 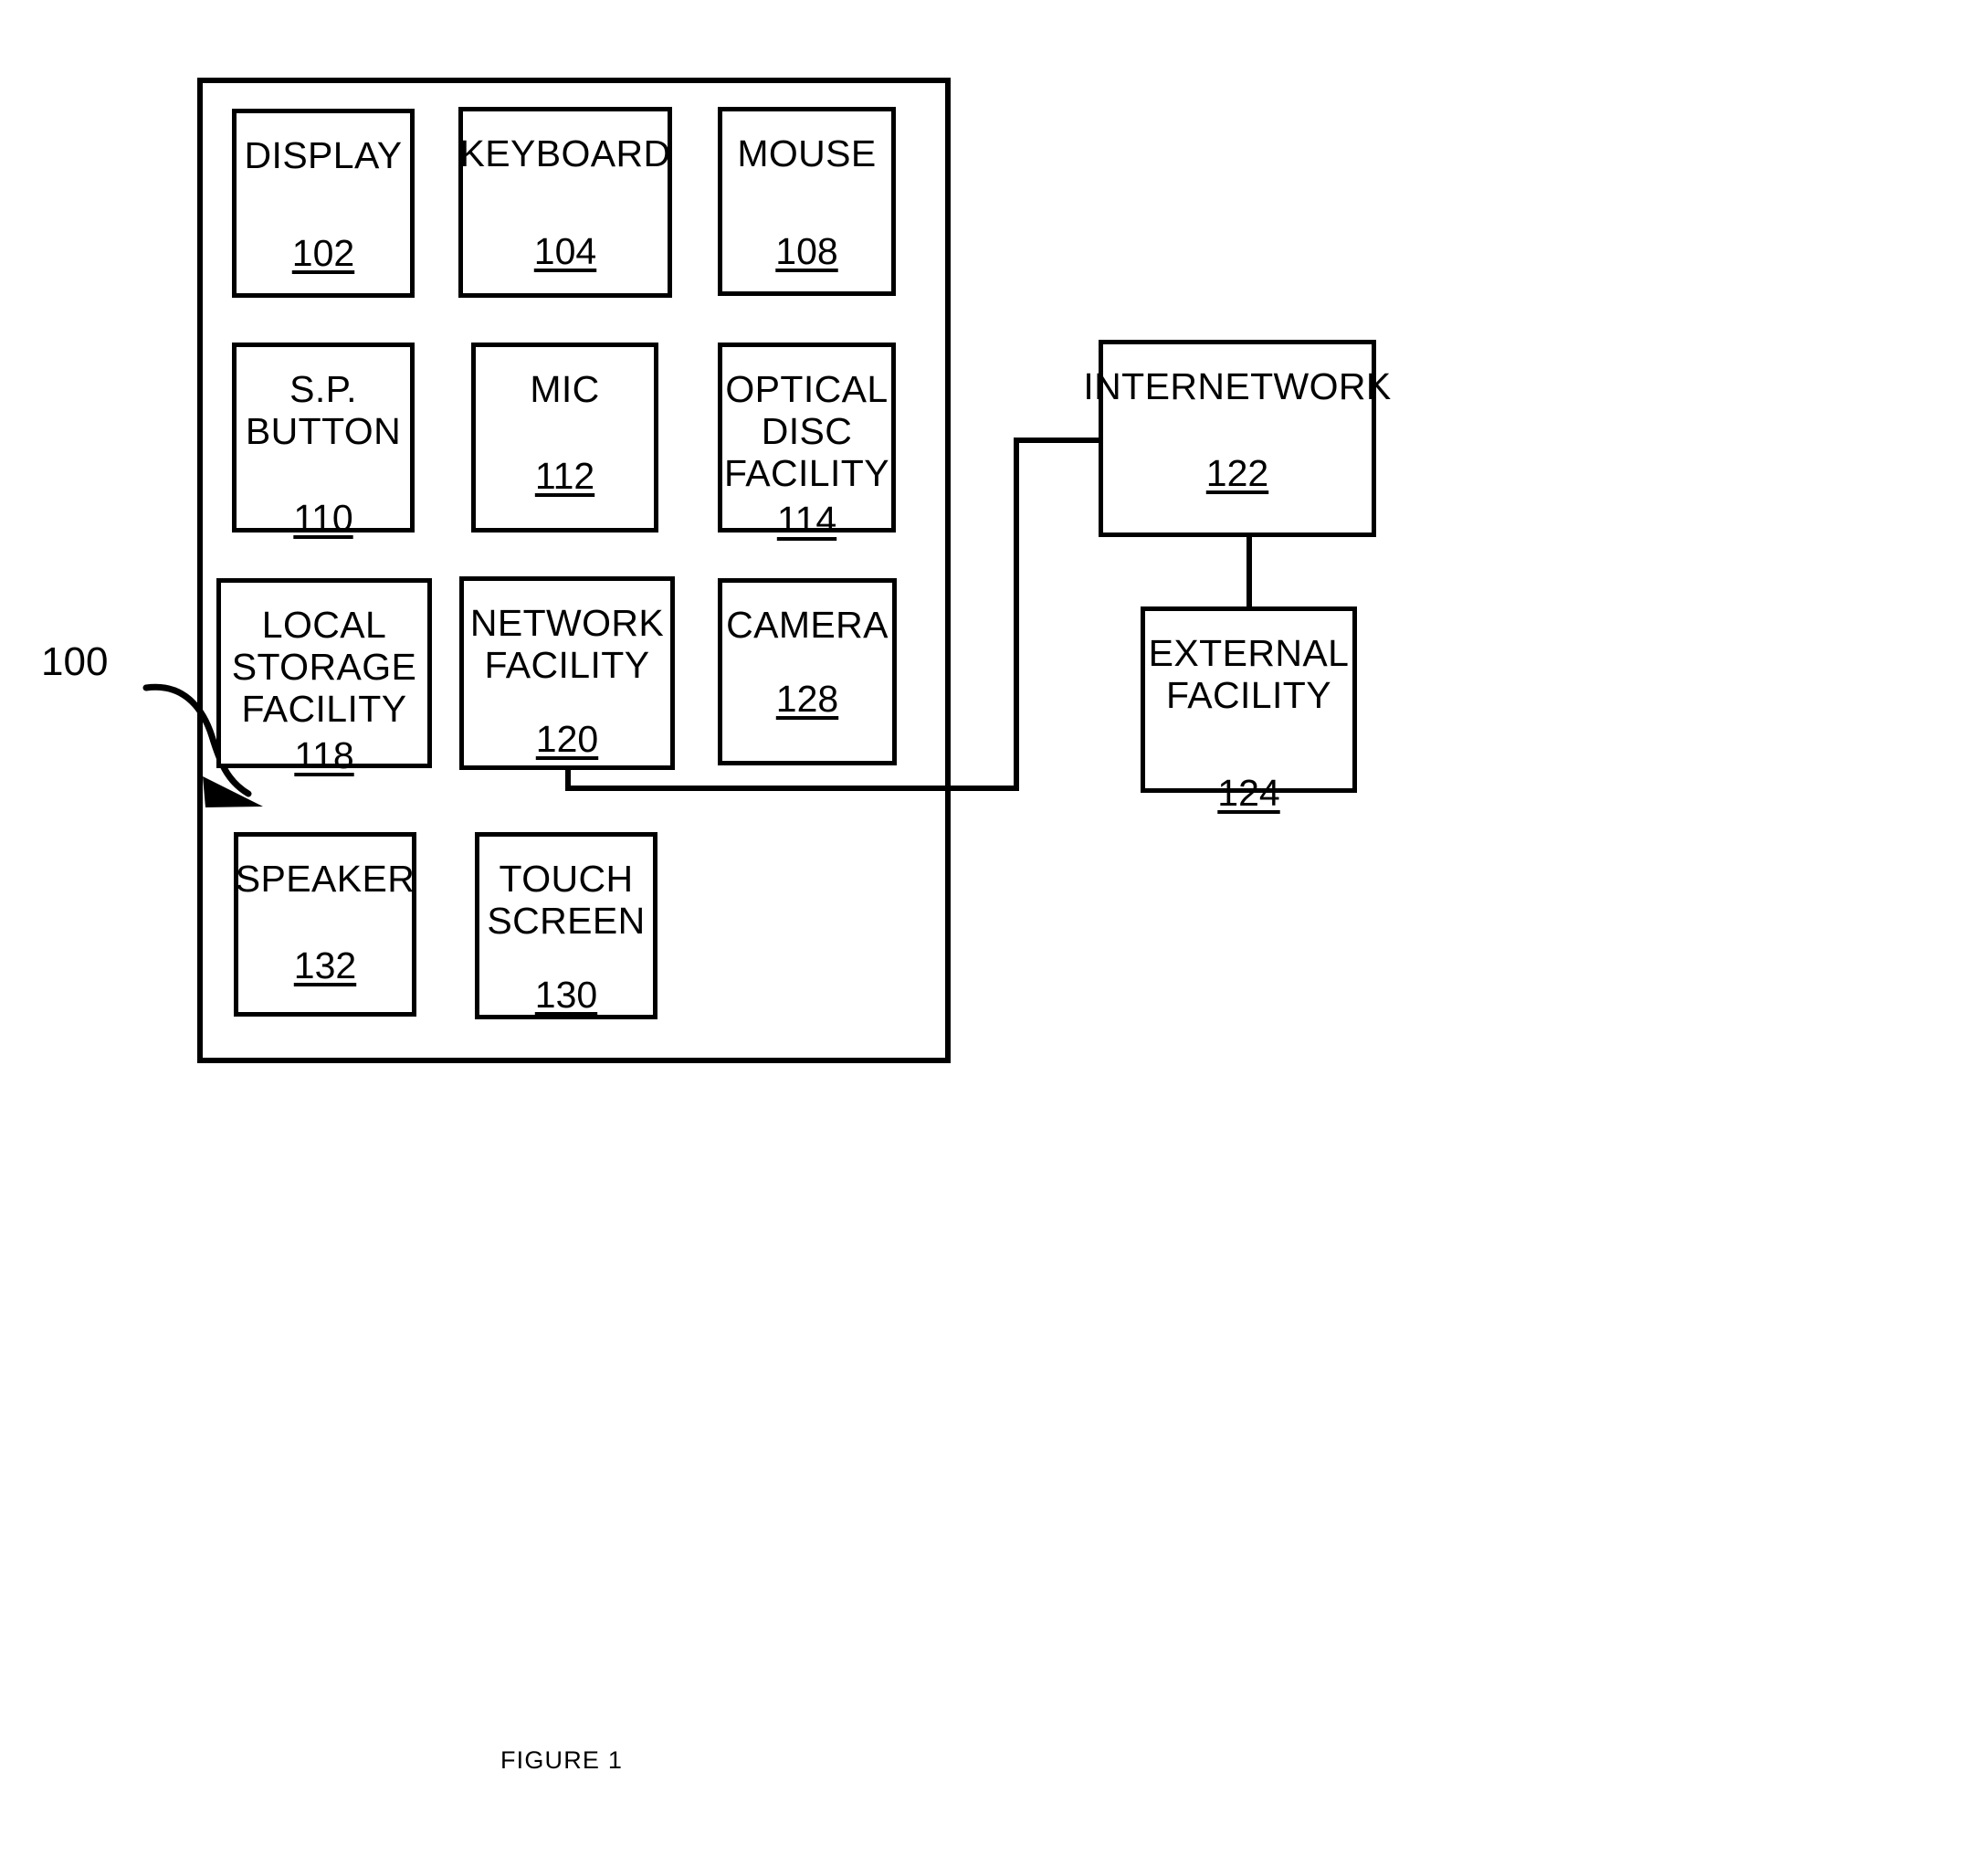 I want to click on system-reference-numeral: 100, so click(x=75, y=661).